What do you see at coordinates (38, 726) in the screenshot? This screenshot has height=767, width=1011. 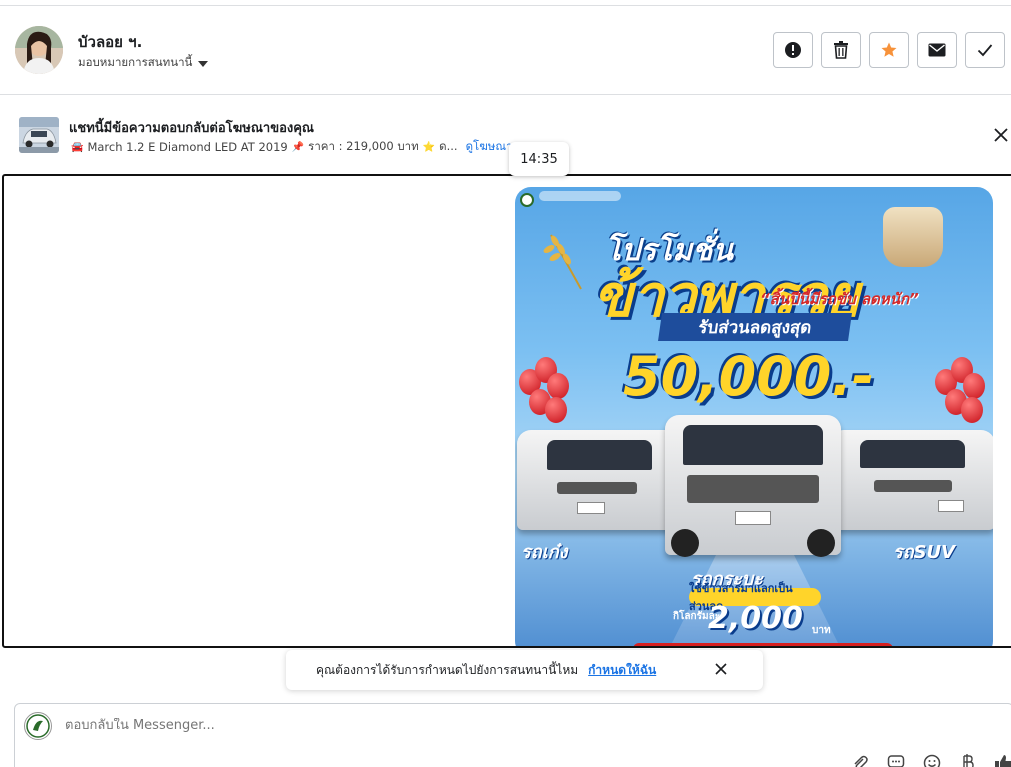 I see `page-avatar` at bounding box center [38, 726].